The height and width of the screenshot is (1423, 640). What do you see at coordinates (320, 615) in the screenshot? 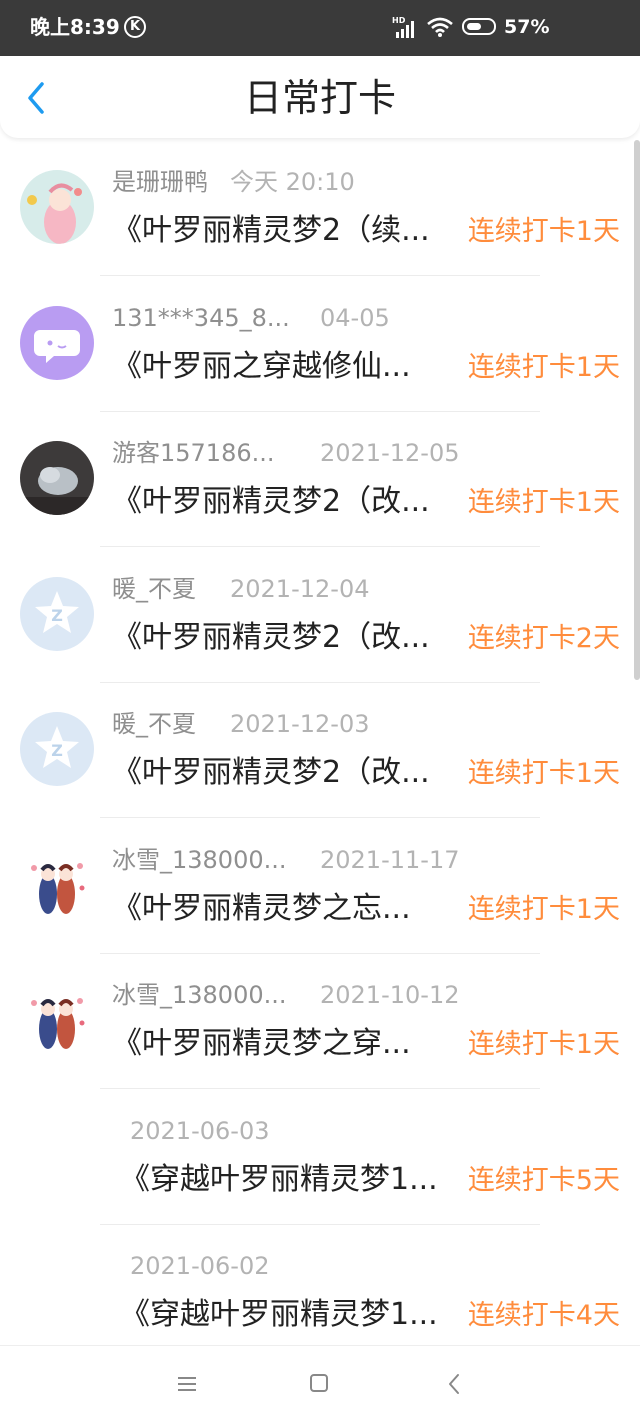
I see `checkin-row: Z 暖_不夏 2021-12-04 《叶罗丽精灵梦2（改... 连续打卡2天` at bounding box center [320, 615].